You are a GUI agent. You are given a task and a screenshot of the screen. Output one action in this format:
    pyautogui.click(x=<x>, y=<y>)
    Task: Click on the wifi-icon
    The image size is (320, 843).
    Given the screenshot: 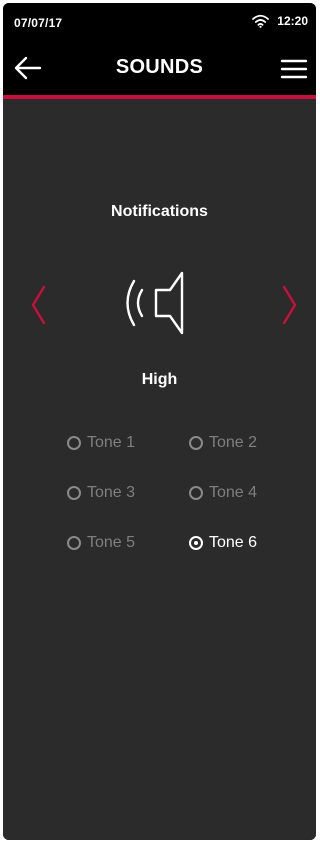 What is the action you would take?
    pyautogui.click(x=261, y=21)
    